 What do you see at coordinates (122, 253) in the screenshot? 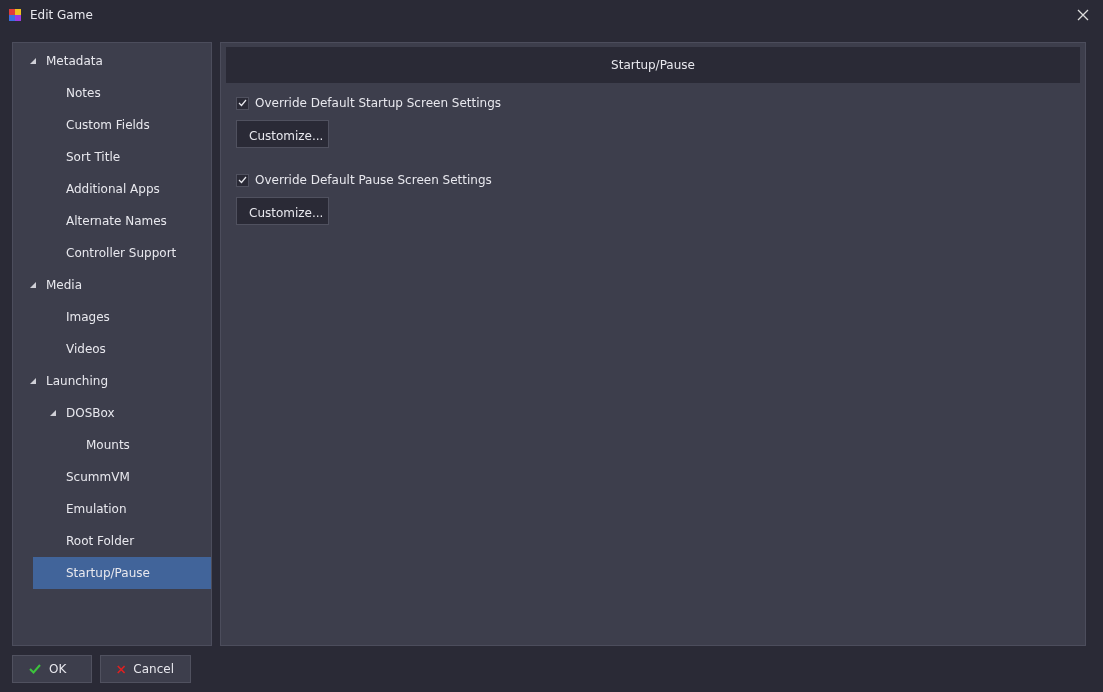
I see `tree-item: Controller Support` at bounding box center [122, 253].